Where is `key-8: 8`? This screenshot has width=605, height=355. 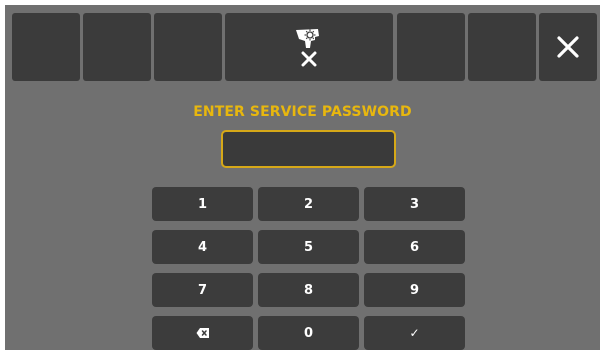 key-8: 8 is located at coordinates (308, 290).